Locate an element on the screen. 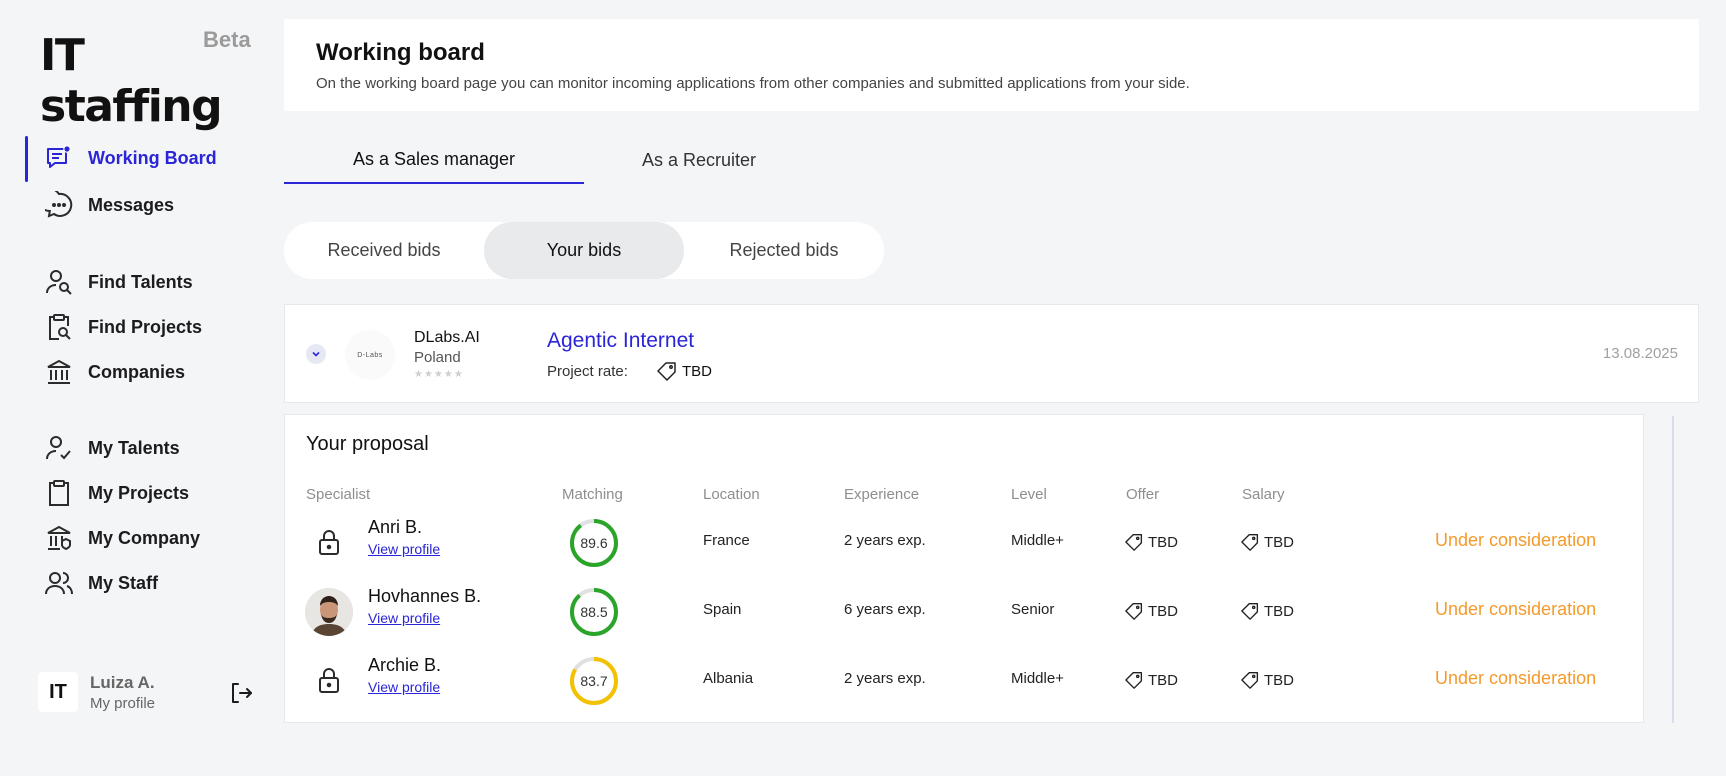 This screenshot has height=776, width=1726. my-projects-icon is located at coordinates (59, 493).